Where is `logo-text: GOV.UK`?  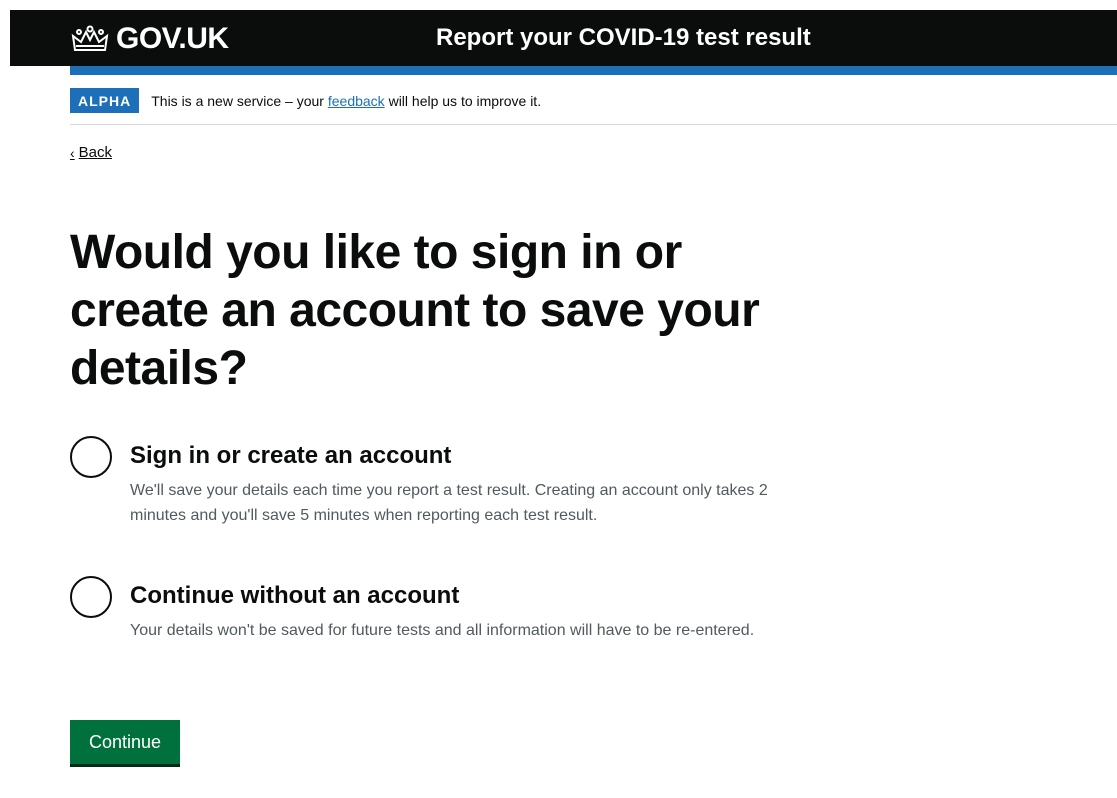 logo-text: GOV.UK is located at coordinates (172, 38).